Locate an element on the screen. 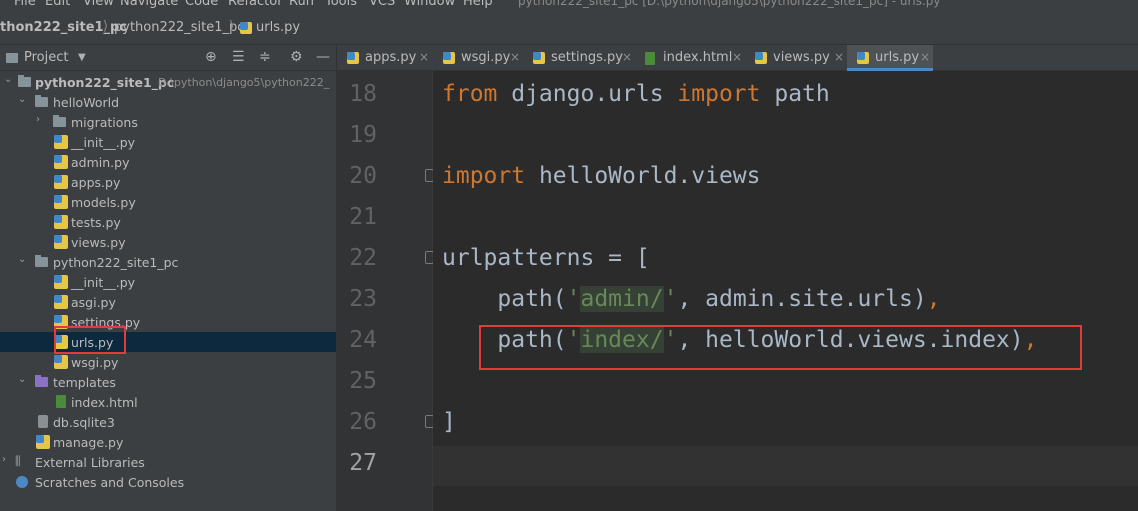 Image resolution: width=1138 pixels, height=511 pixels. tree-item-settings: settings.py is located at coordinates (168, 322).